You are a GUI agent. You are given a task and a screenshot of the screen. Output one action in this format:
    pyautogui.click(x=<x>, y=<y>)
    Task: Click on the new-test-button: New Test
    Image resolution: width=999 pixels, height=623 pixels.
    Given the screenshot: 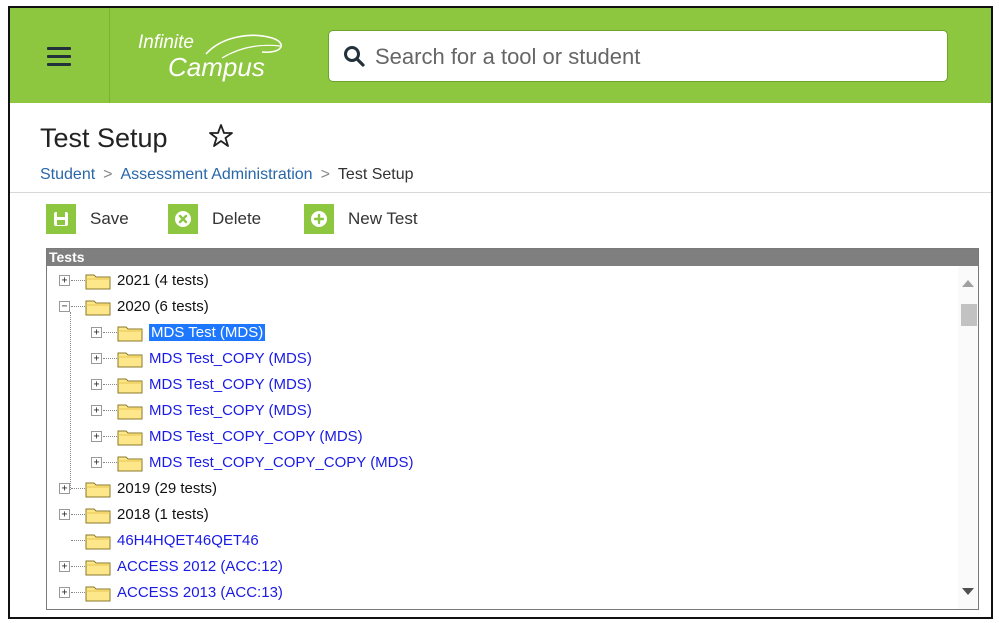 What is the action you would take?
    pyautogui.click(x=361, y=219)
    